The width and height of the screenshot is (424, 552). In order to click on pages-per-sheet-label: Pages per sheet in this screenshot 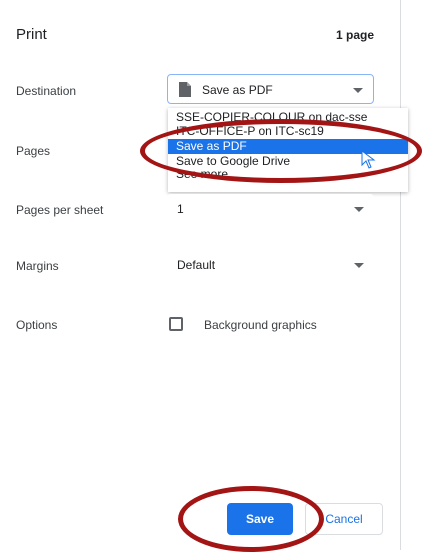, I will do `click(60, 210)`.